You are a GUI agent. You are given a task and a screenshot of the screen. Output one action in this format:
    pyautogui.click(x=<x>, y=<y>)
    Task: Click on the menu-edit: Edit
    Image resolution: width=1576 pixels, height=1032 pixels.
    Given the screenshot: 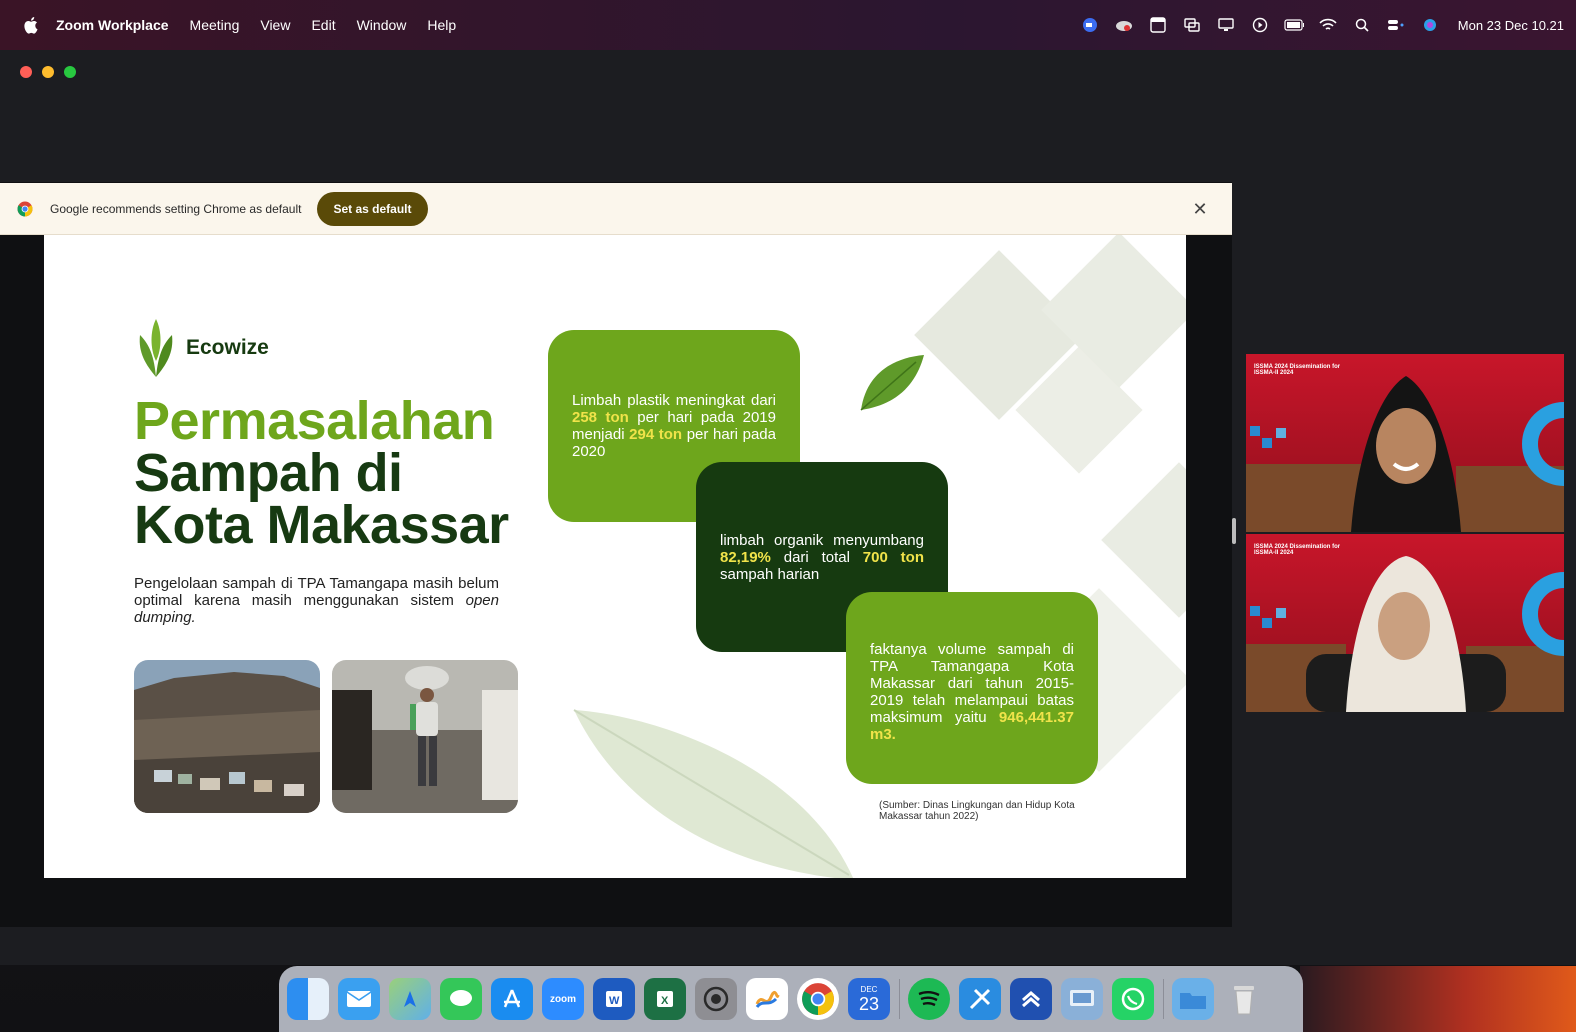 What is the action you would take?
    pyautogui.click(x=323, y=25)
    